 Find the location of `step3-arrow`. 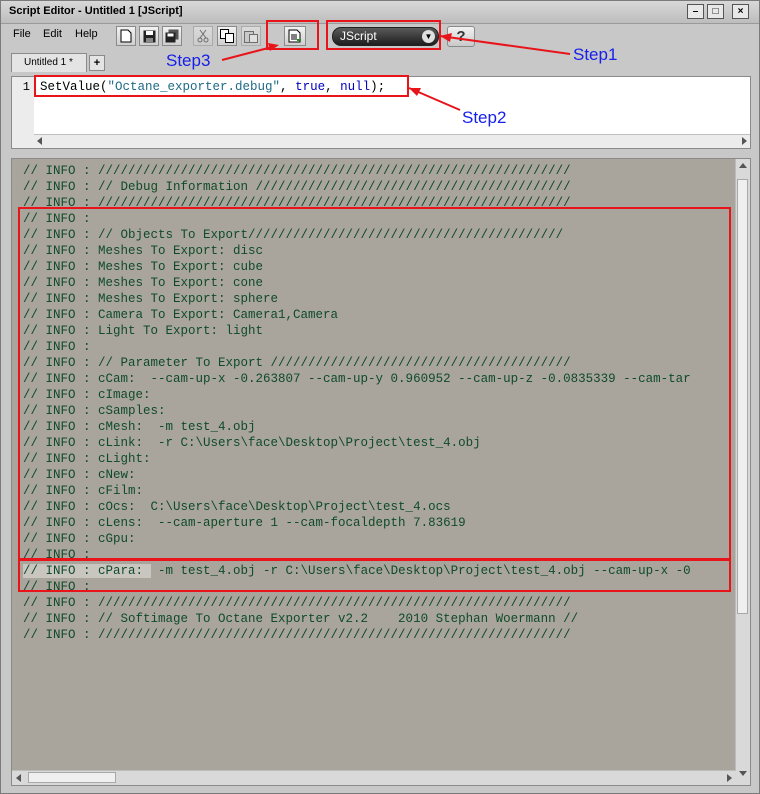

step3-arrow is located at coordinates (249, 53).